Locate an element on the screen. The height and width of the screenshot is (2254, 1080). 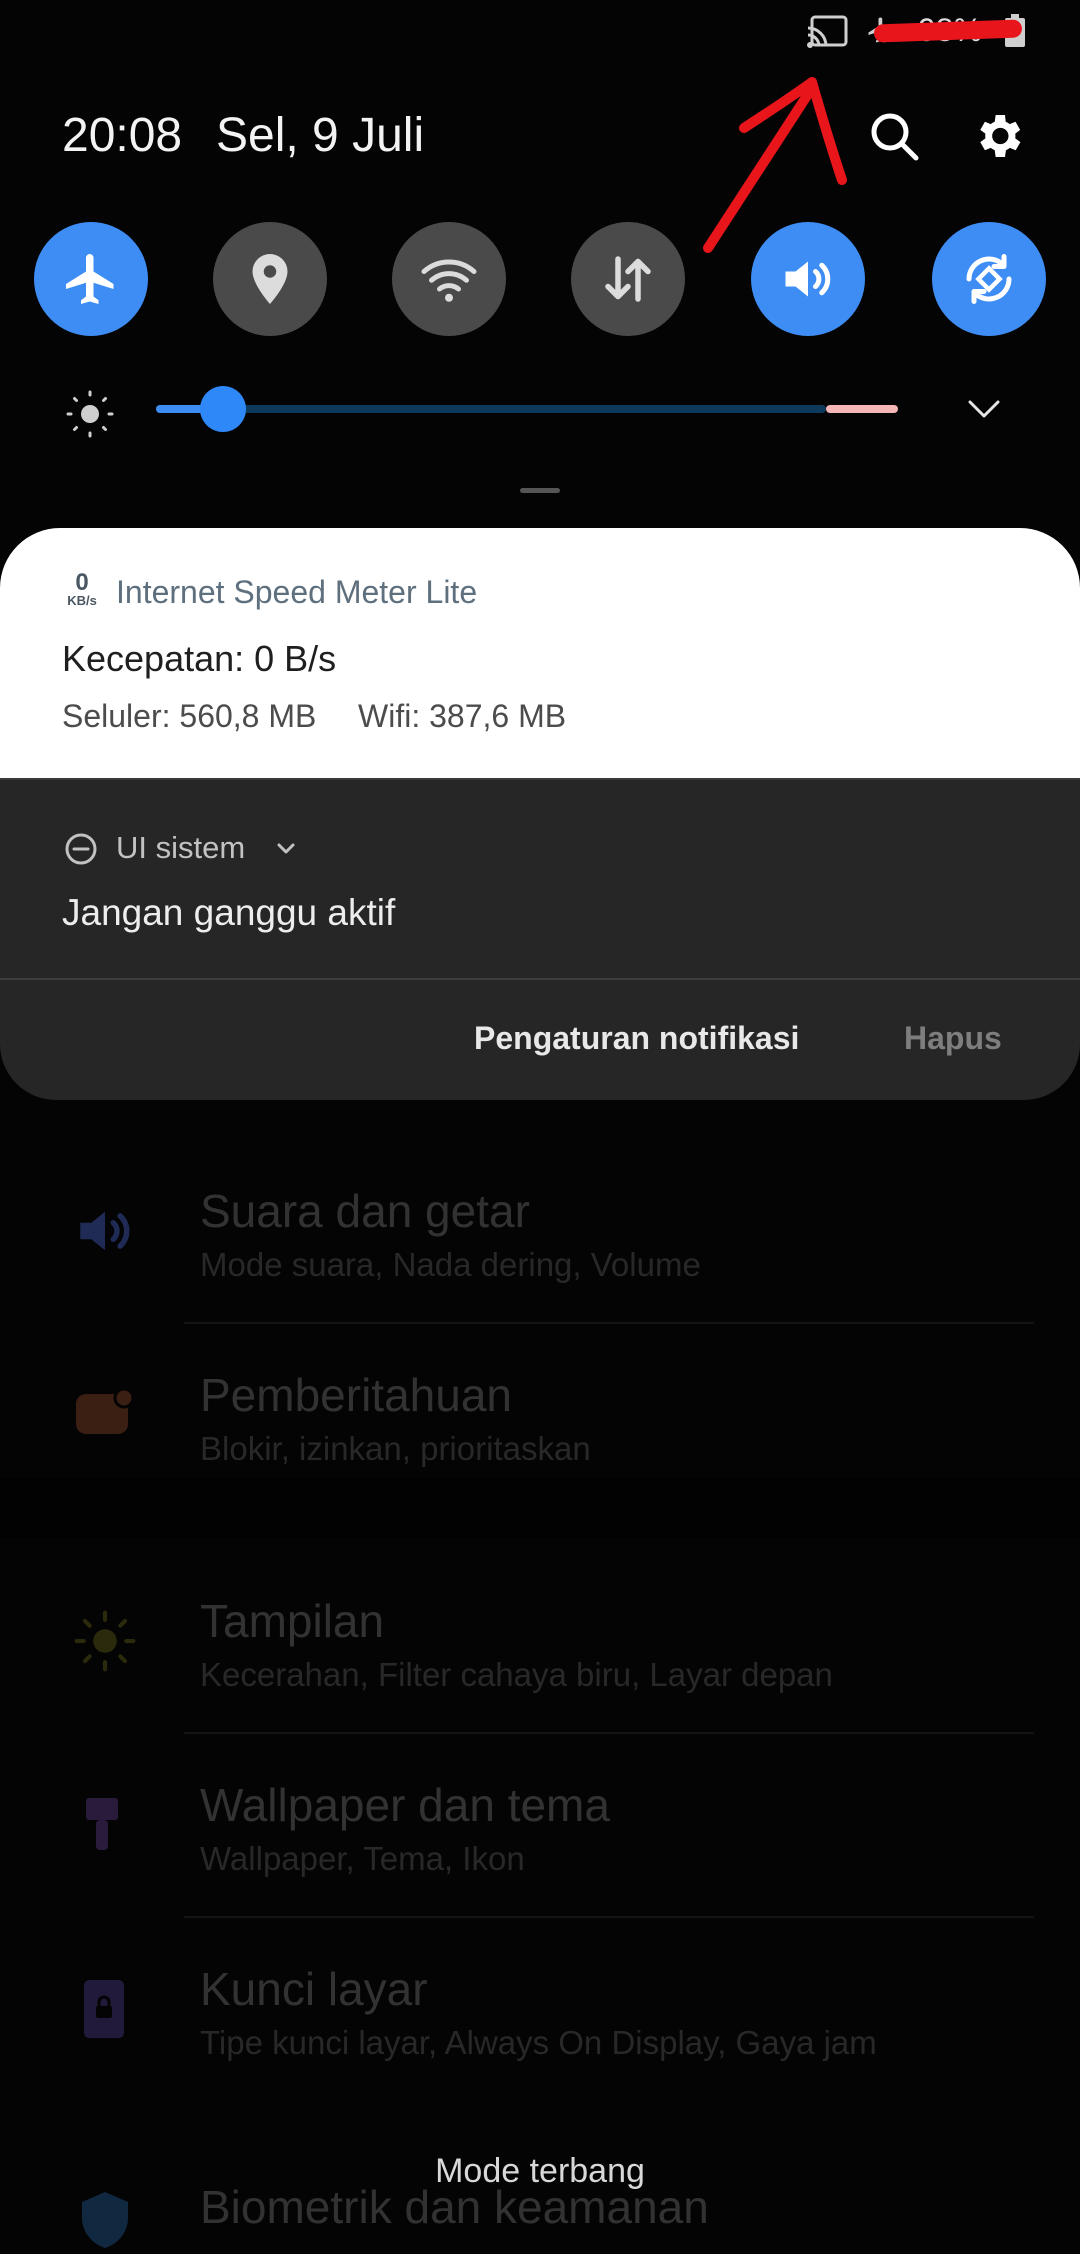
settings-row-subtitle: Wallpaper, Tema, Ikon is located at coordinates (362, 1858).